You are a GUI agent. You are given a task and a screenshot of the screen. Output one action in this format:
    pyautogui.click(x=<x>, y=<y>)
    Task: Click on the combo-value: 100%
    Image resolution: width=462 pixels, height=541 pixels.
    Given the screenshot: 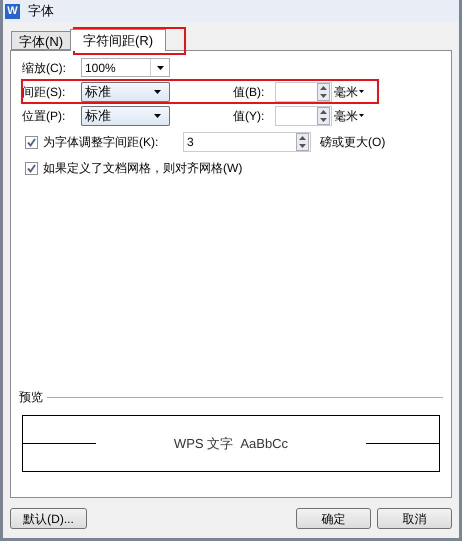 What is the action you would take?
    pyautogui.click(x=101, y=68)
    